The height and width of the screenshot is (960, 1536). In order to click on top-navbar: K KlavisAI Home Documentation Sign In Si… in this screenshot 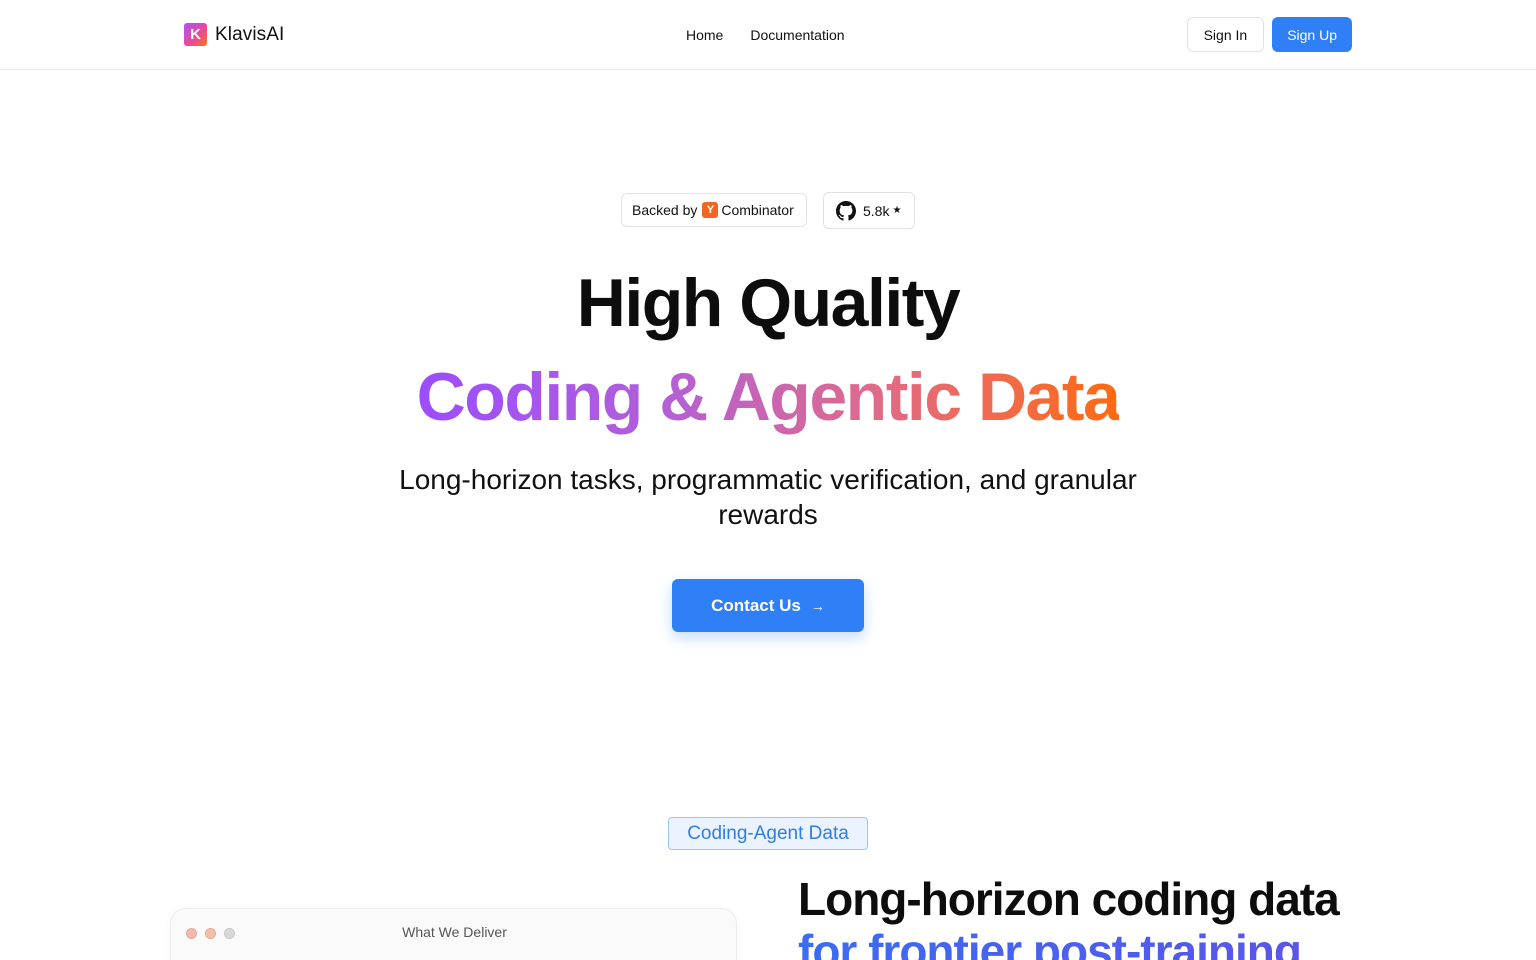, I will do `click(768, 35)`.